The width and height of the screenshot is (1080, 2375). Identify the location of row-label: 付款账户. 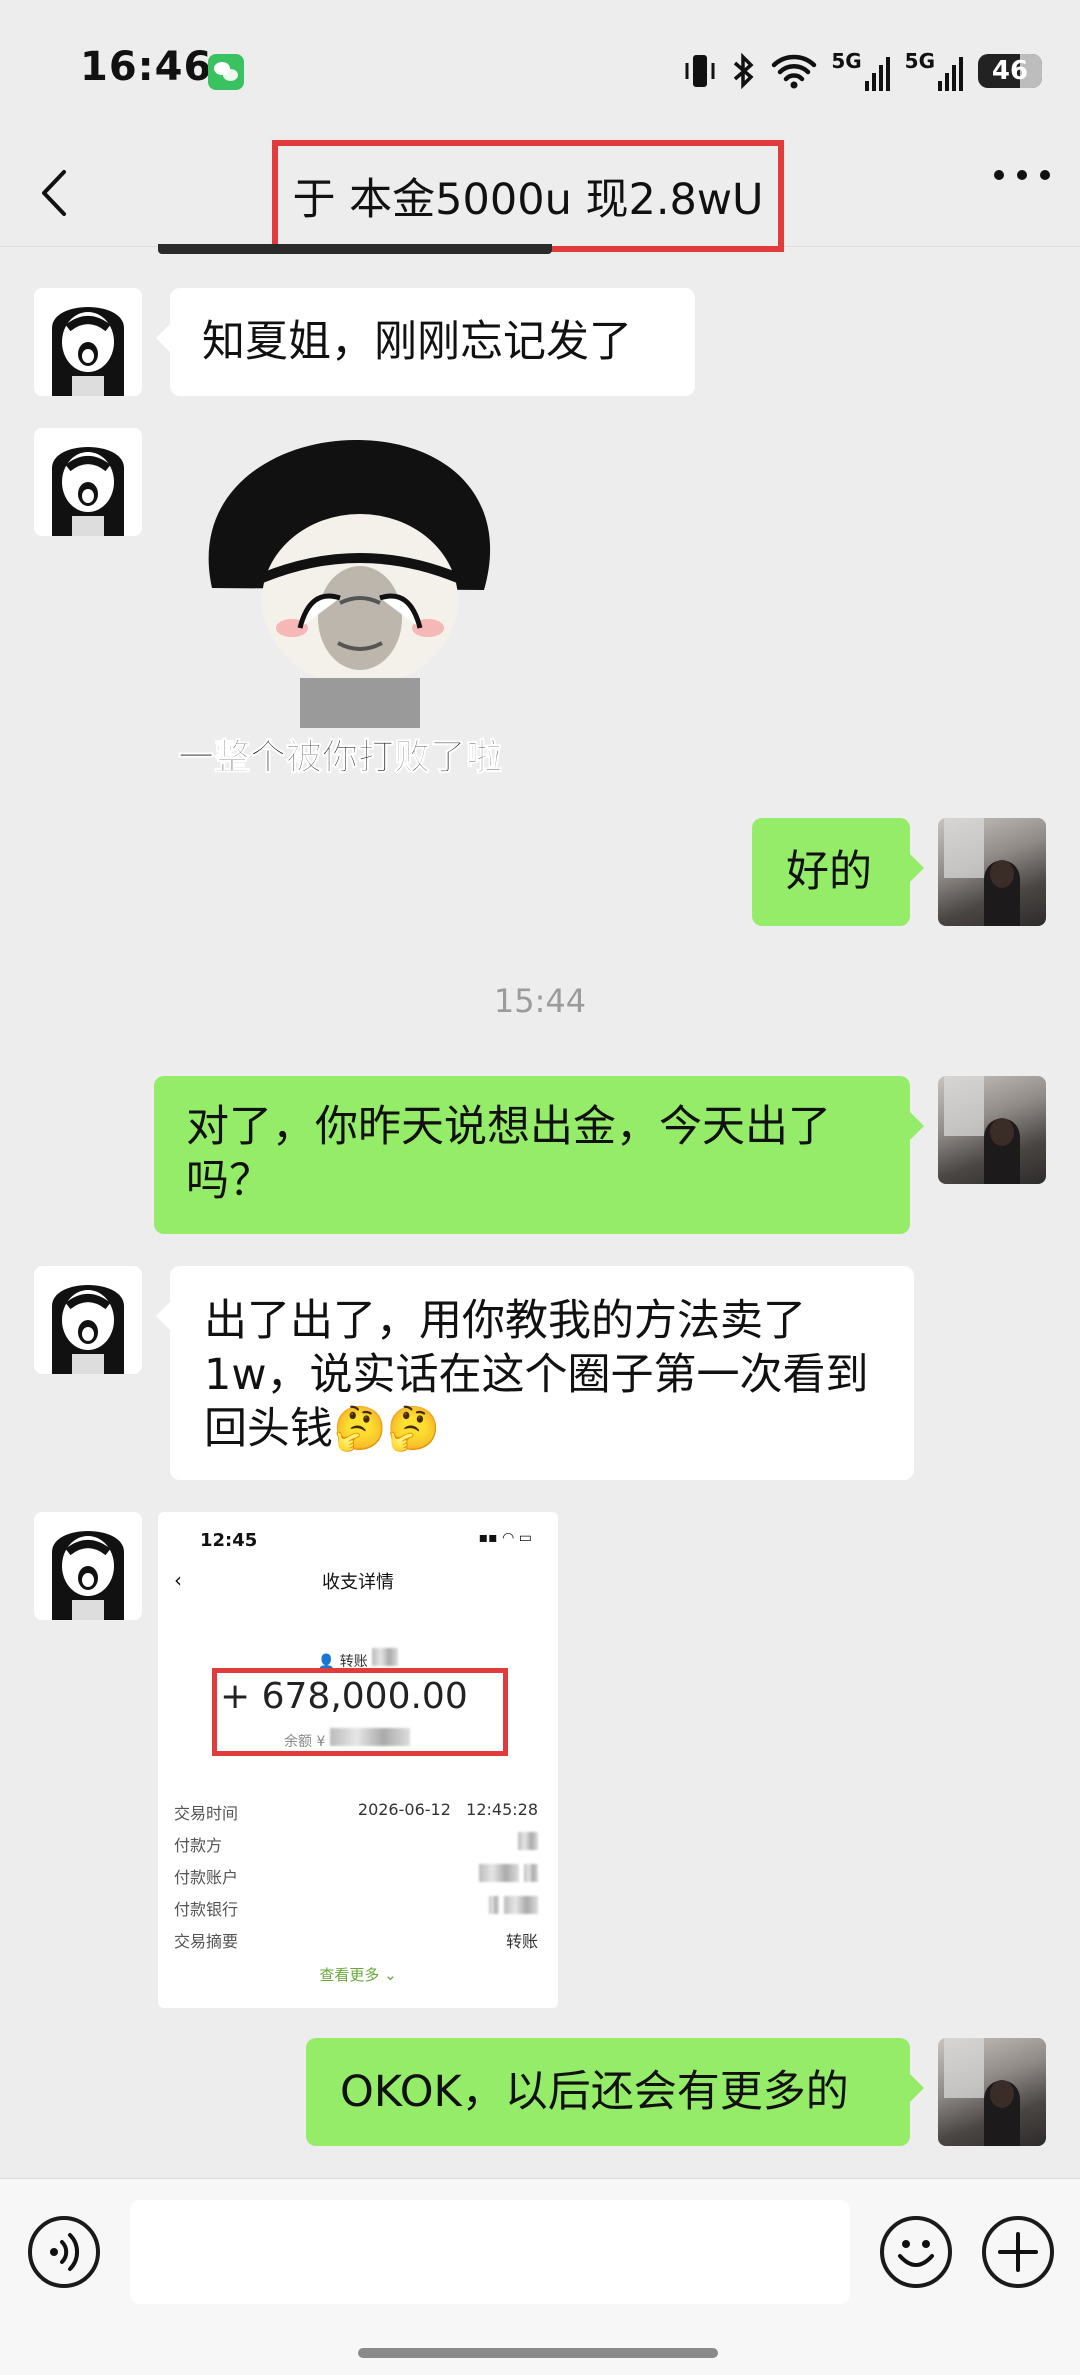
(206, 1877).